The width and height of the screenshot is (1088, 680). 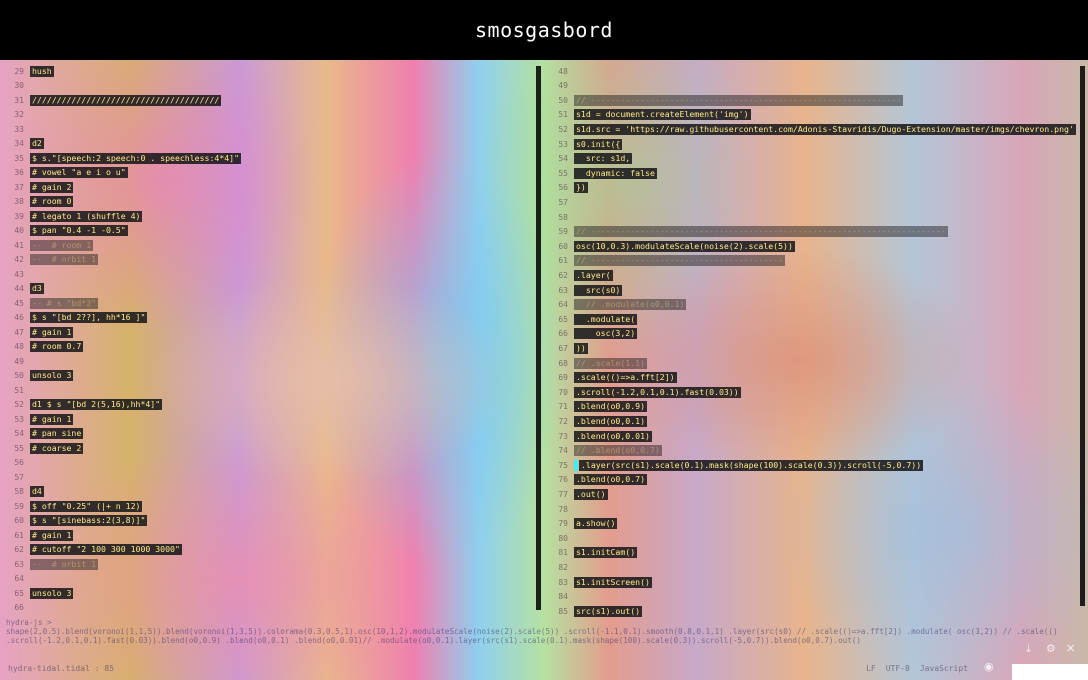 What do you see at coordinates (608, 611) in the screenshot?
I see `code-text: src(s1).out()` at bounding box center [608, 611].